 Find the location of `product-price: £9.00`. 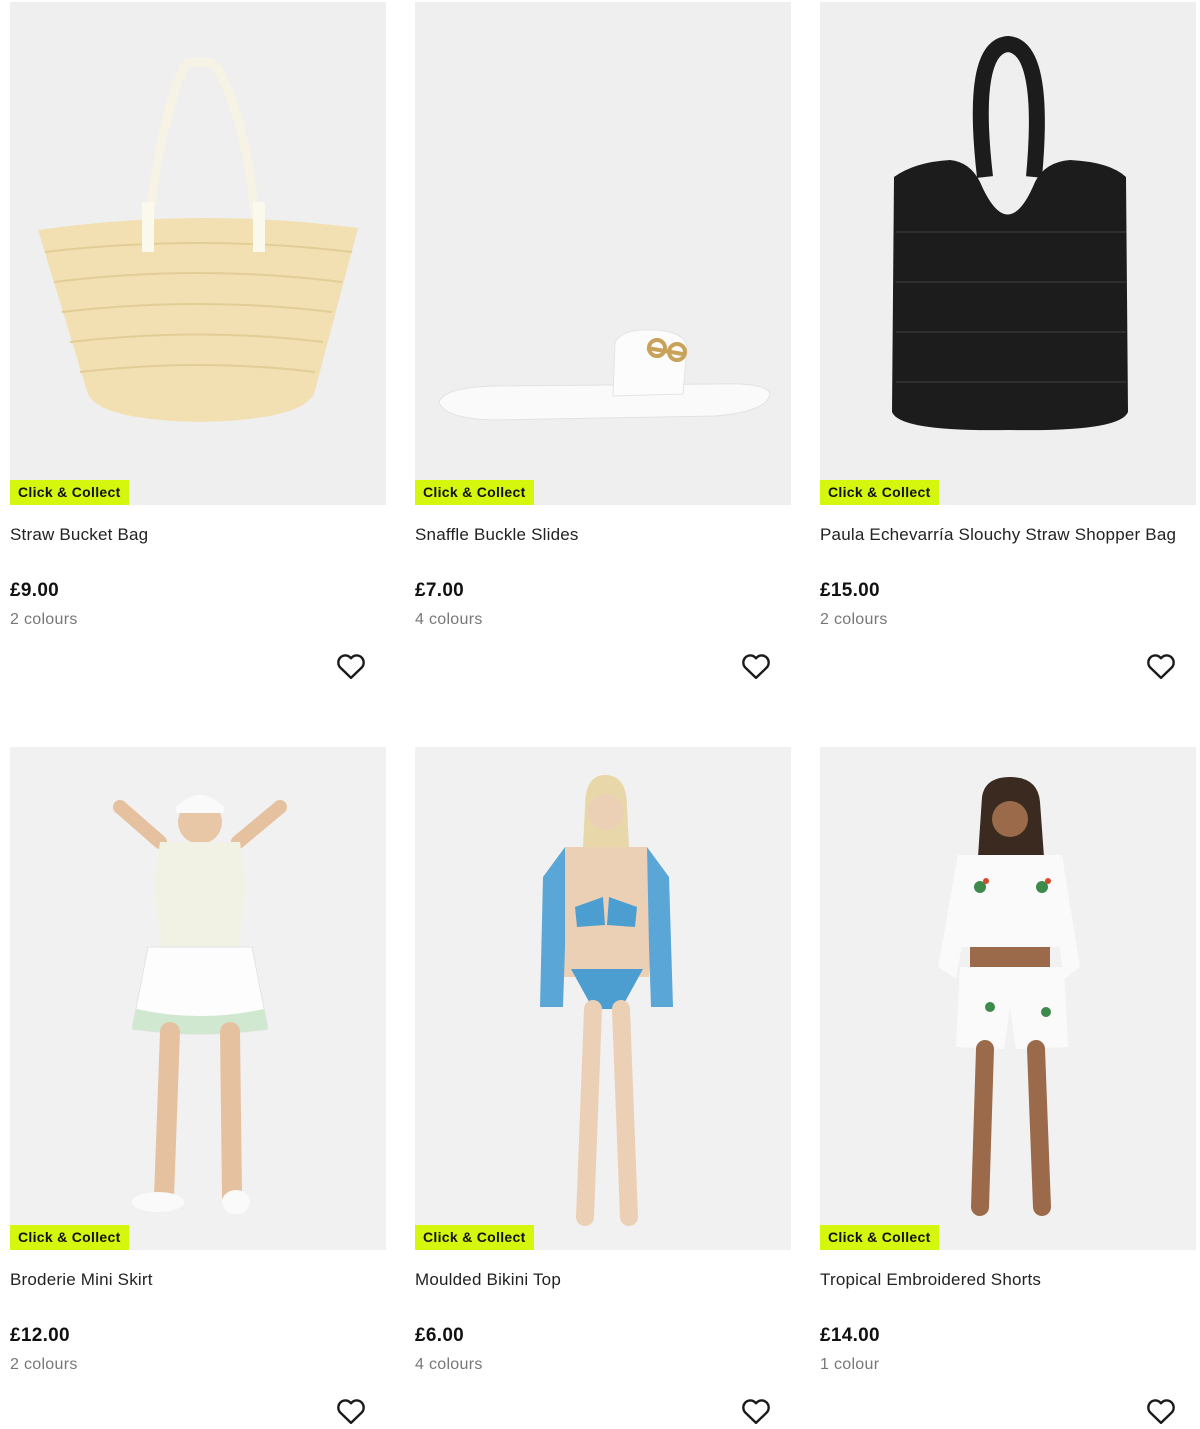

product-price: £9.00 is located at coordinates (35, 590).